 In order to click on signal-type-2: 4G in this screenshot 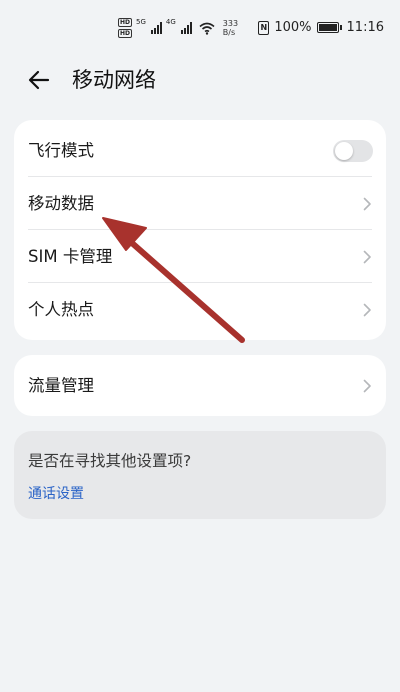, I will do `click(170, 22)`.